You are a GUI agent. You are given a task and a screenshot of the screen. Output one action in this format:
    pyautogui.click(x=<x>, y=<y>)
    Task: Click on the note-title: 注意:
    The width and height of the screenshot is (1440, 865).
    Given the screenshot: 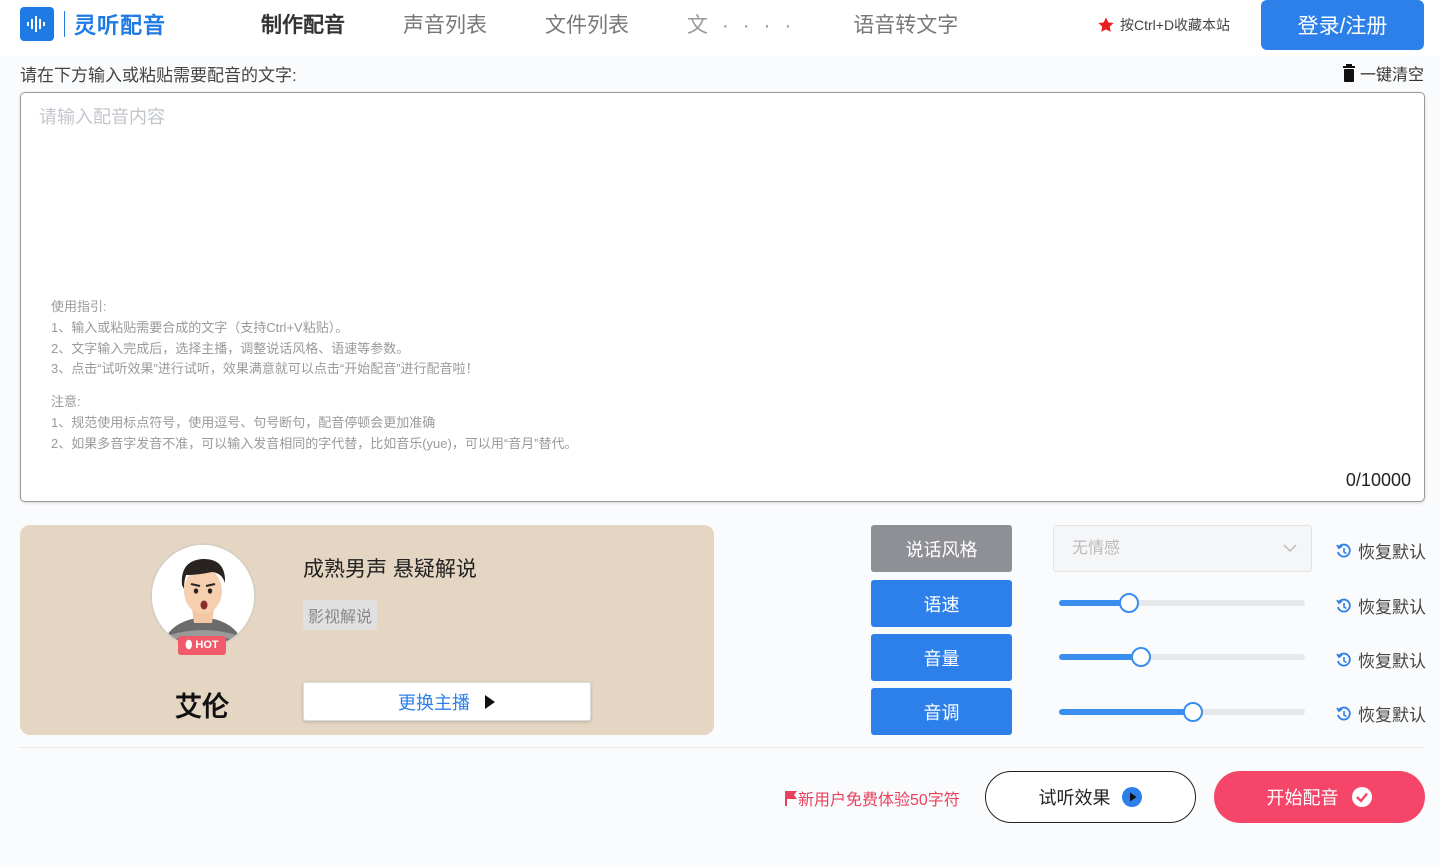 What is the action you would take?
    pyautogui.click(x=66, y=402)
    